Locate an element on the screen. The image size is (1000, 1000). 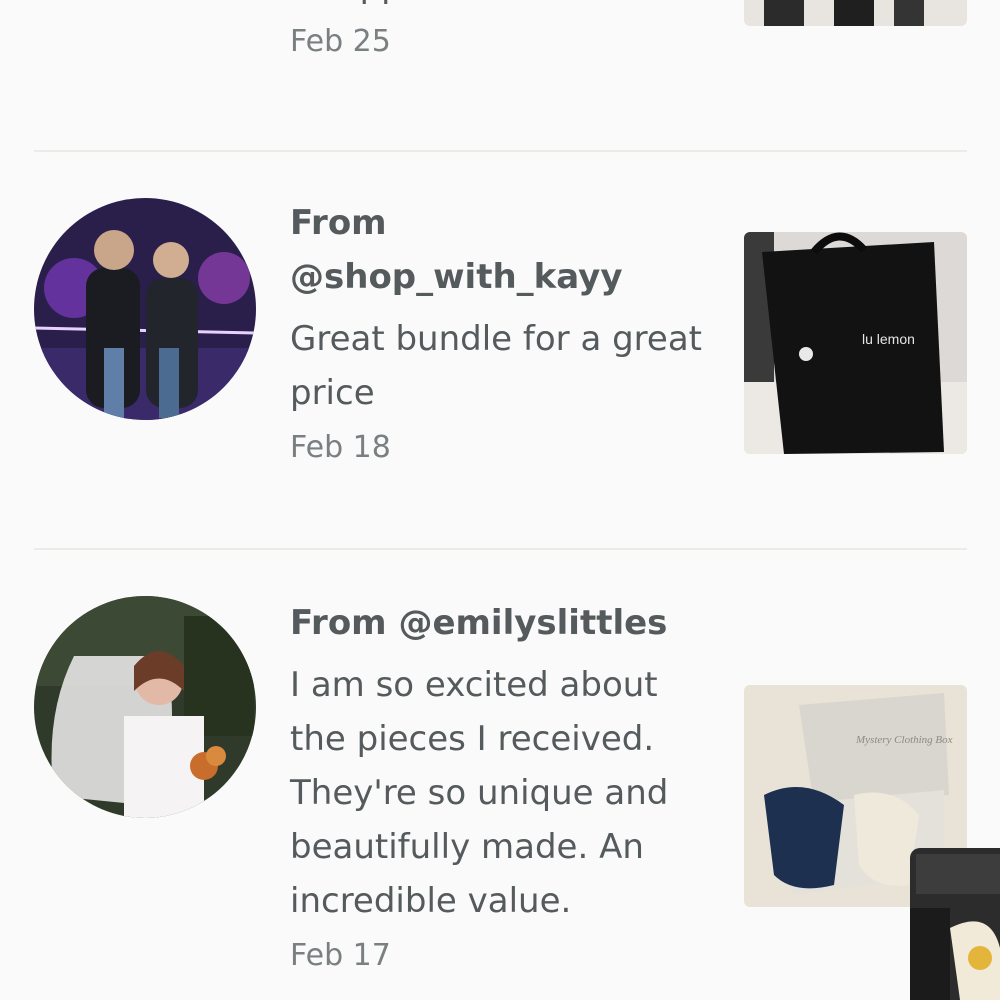
product-photo-icon is located at coordinates (855, 13).